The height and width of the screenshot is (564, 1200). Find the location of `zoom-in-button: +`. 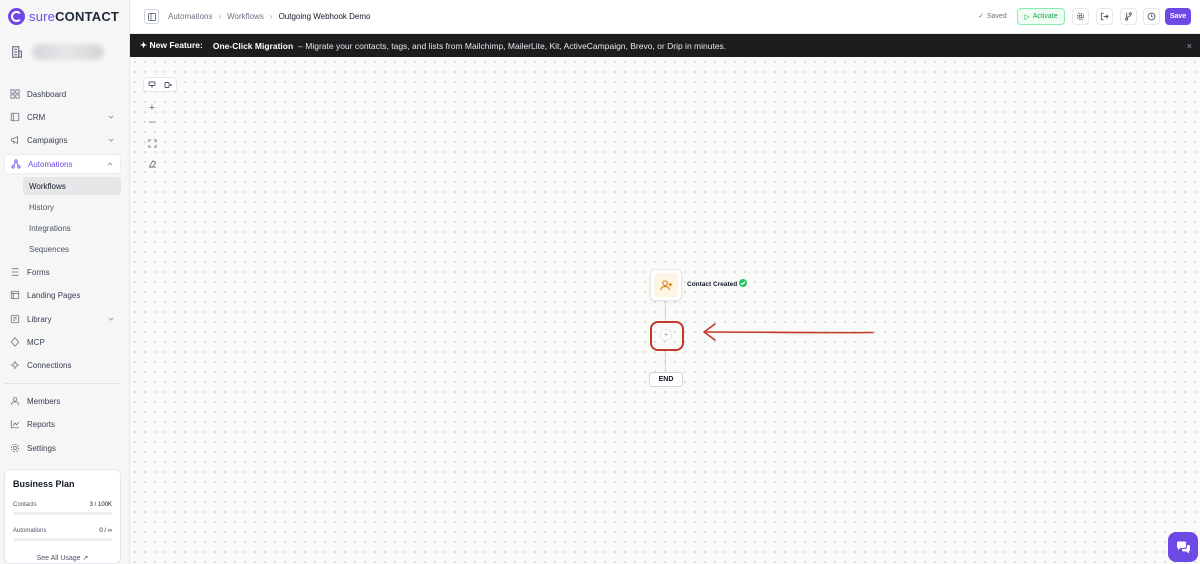

zoom-in-button: + is located at coordinates (152, 108).